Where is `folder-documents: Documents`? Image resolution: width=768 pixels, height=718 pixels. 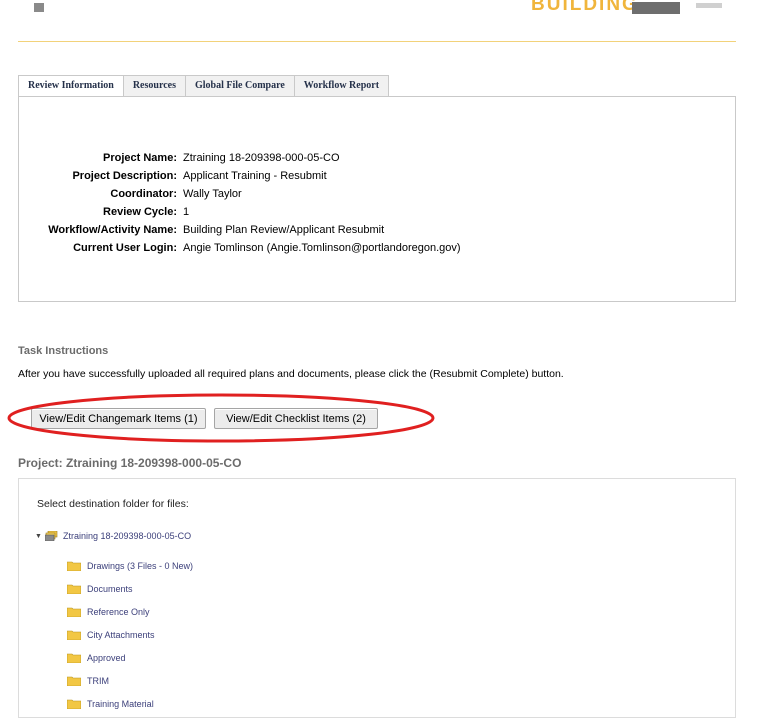 folder-documents: Documents is located at coordinates (130, 588).